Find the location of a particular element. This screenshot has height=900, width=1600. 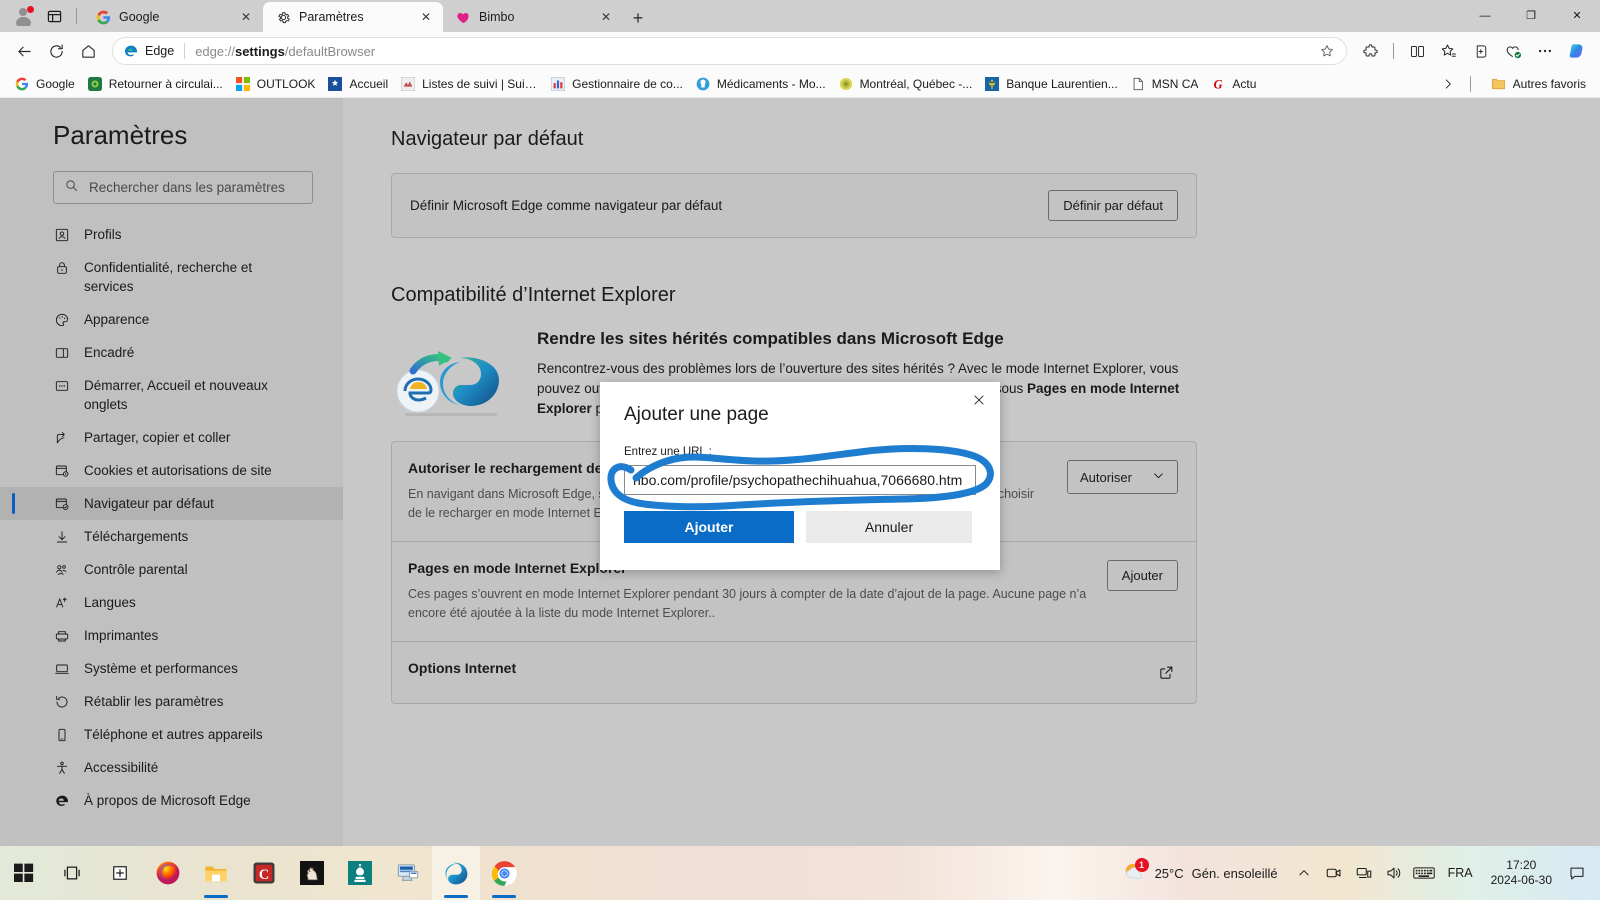

back-arrow-icon is located at coordinates (24, 51).